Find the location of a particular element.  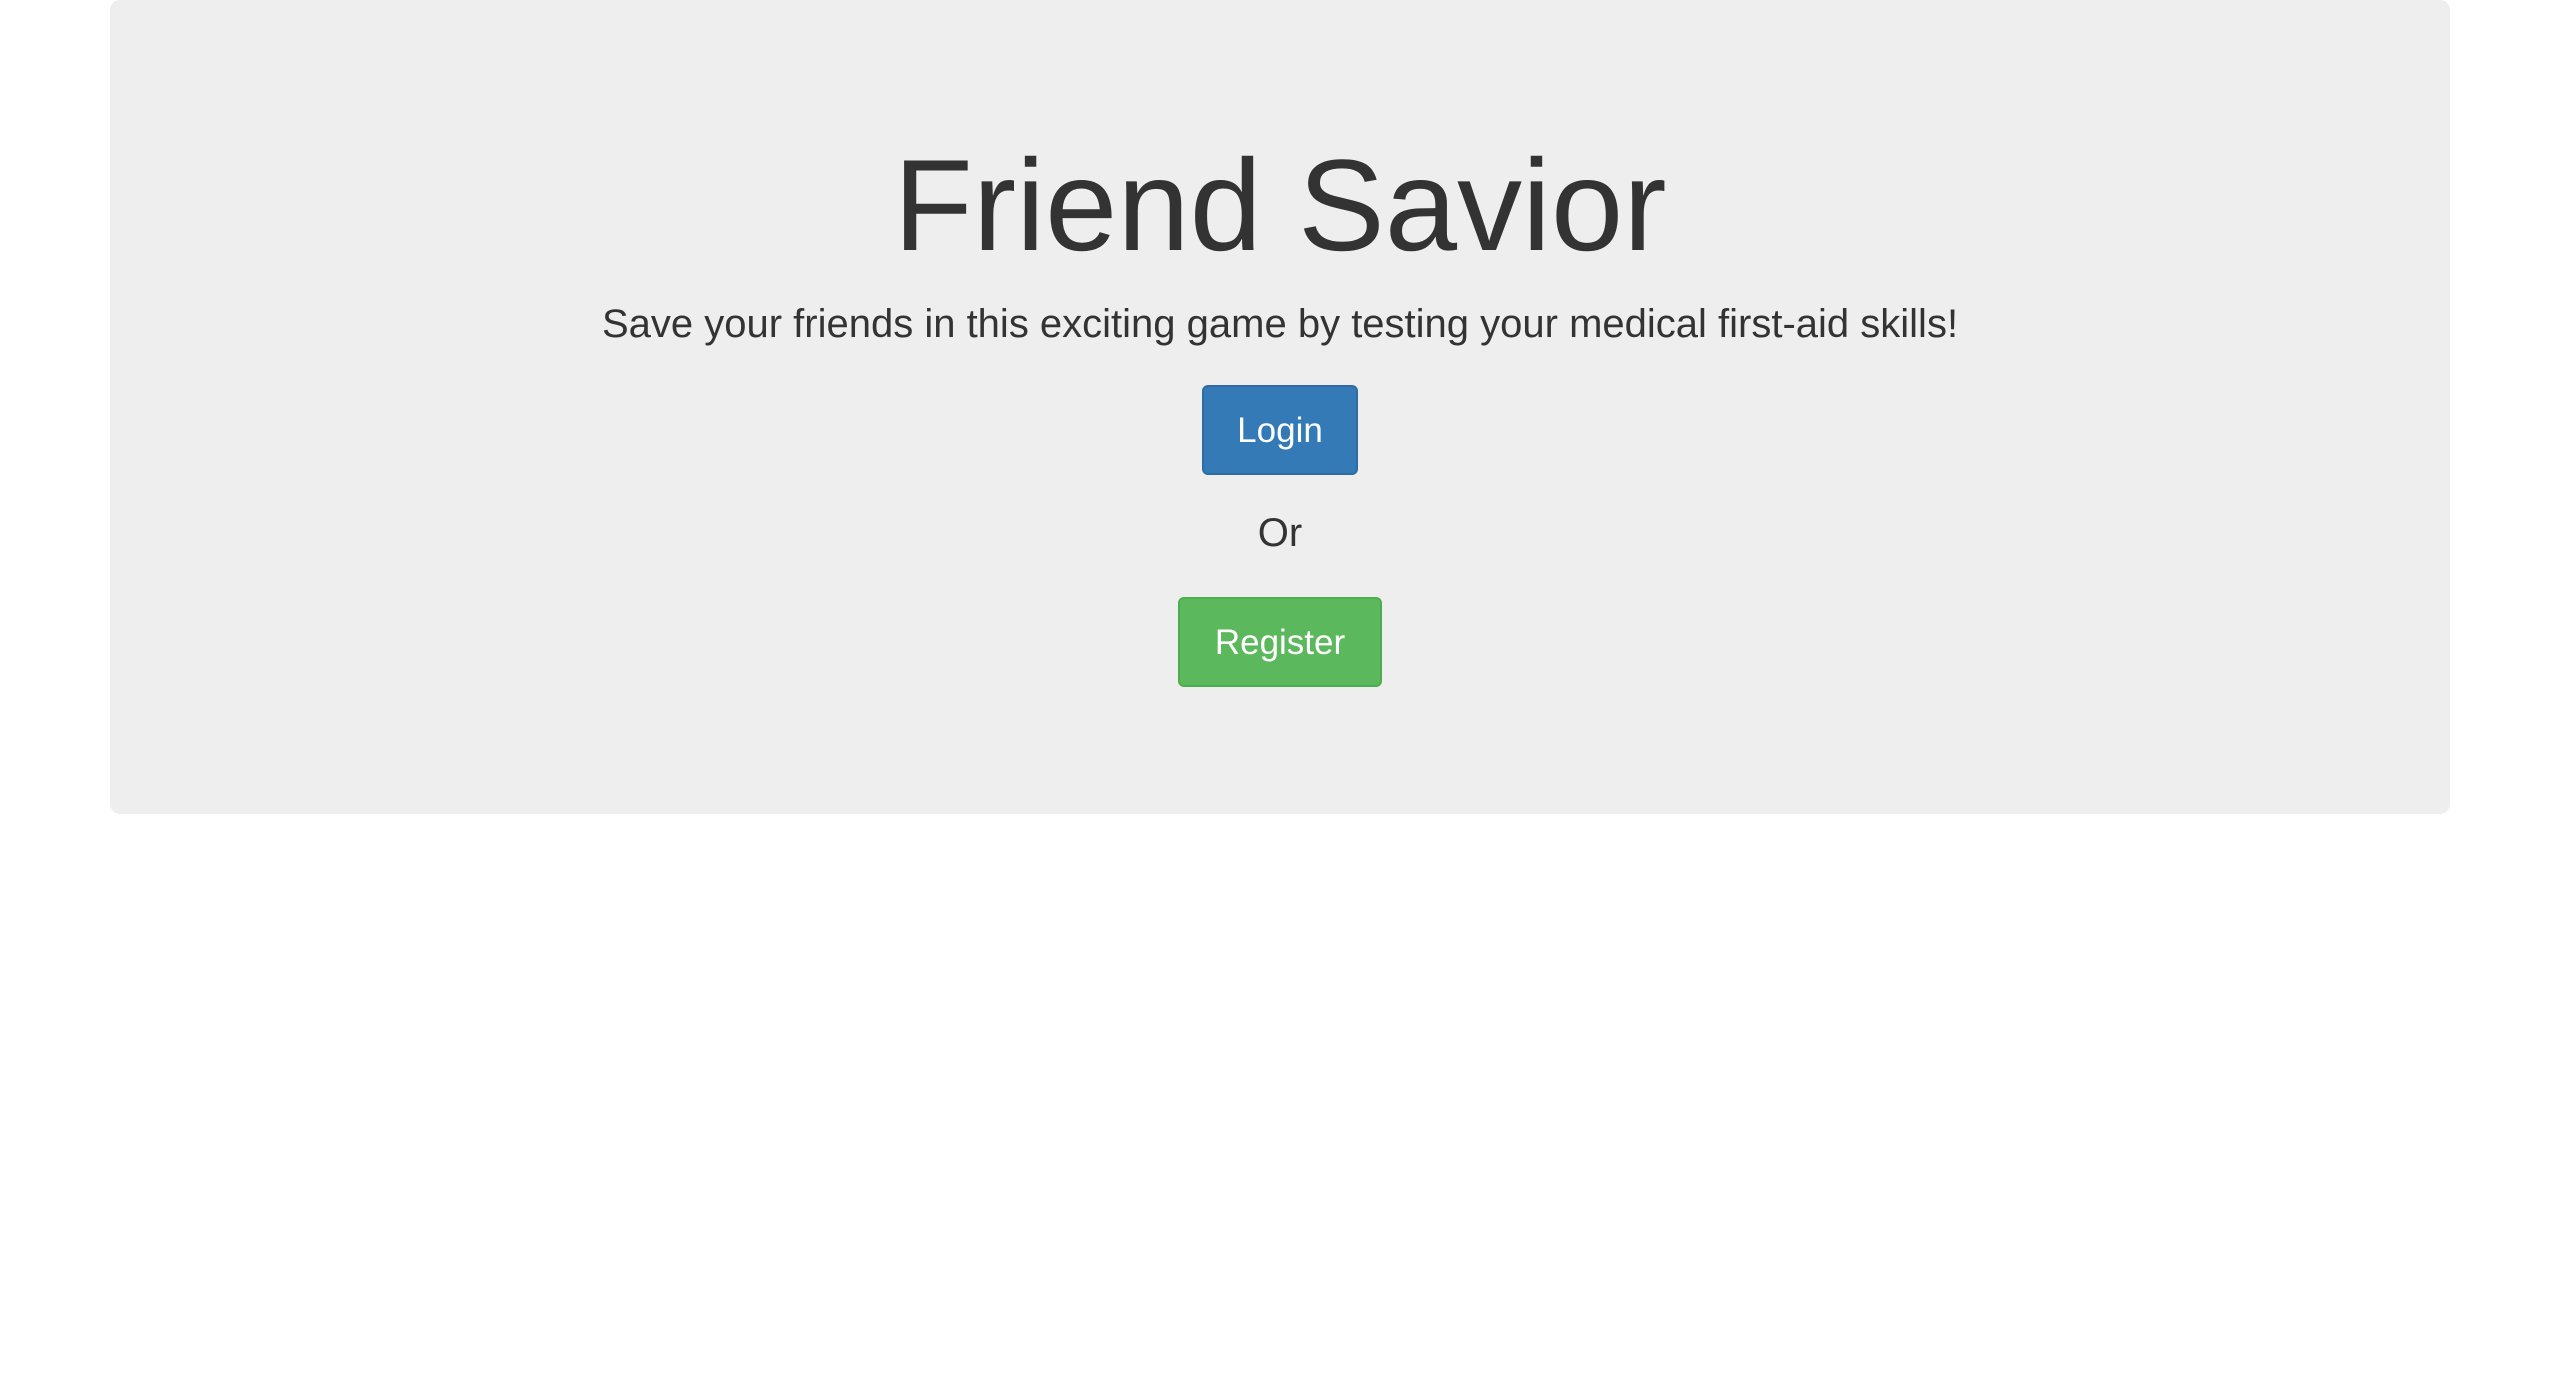

register-button: Register is located at coordinates (1280, 642).